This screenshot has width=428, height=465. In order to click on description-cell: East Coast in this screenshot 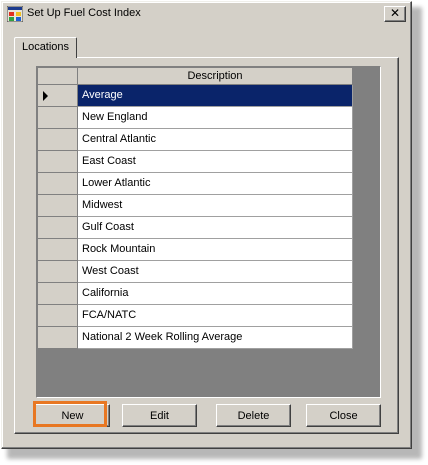, I will do `click(215, 162)`.